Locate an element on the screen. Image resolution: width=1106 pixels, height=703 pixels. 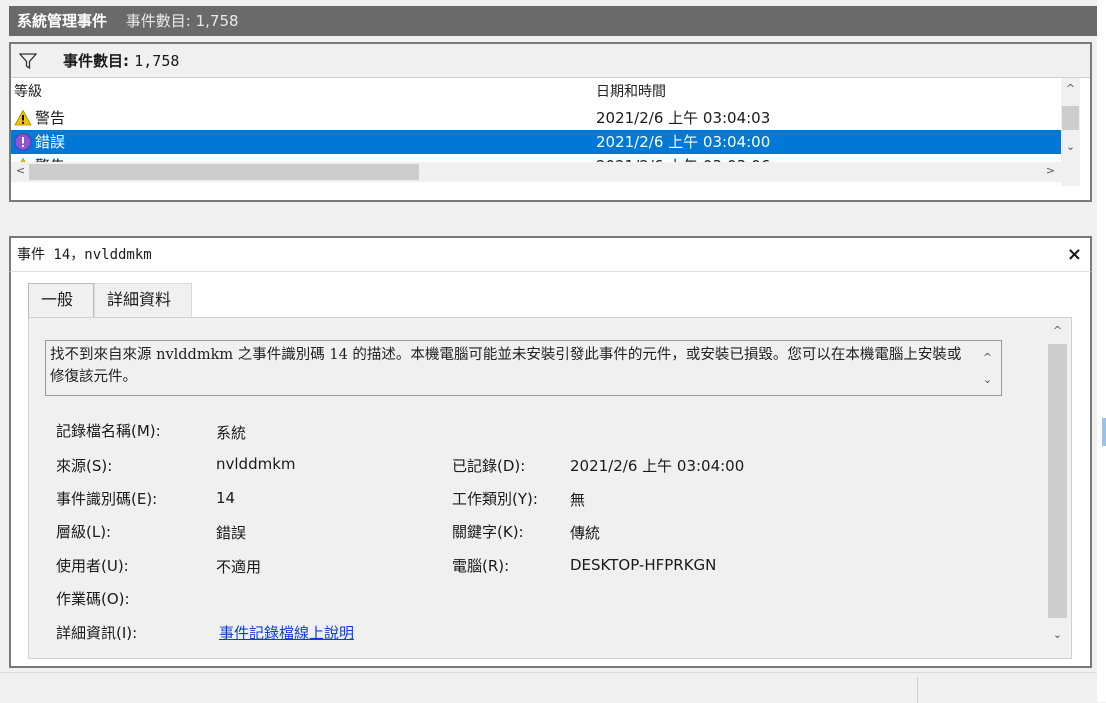
tab-general: 一般 is located at coordinates (61, 300).